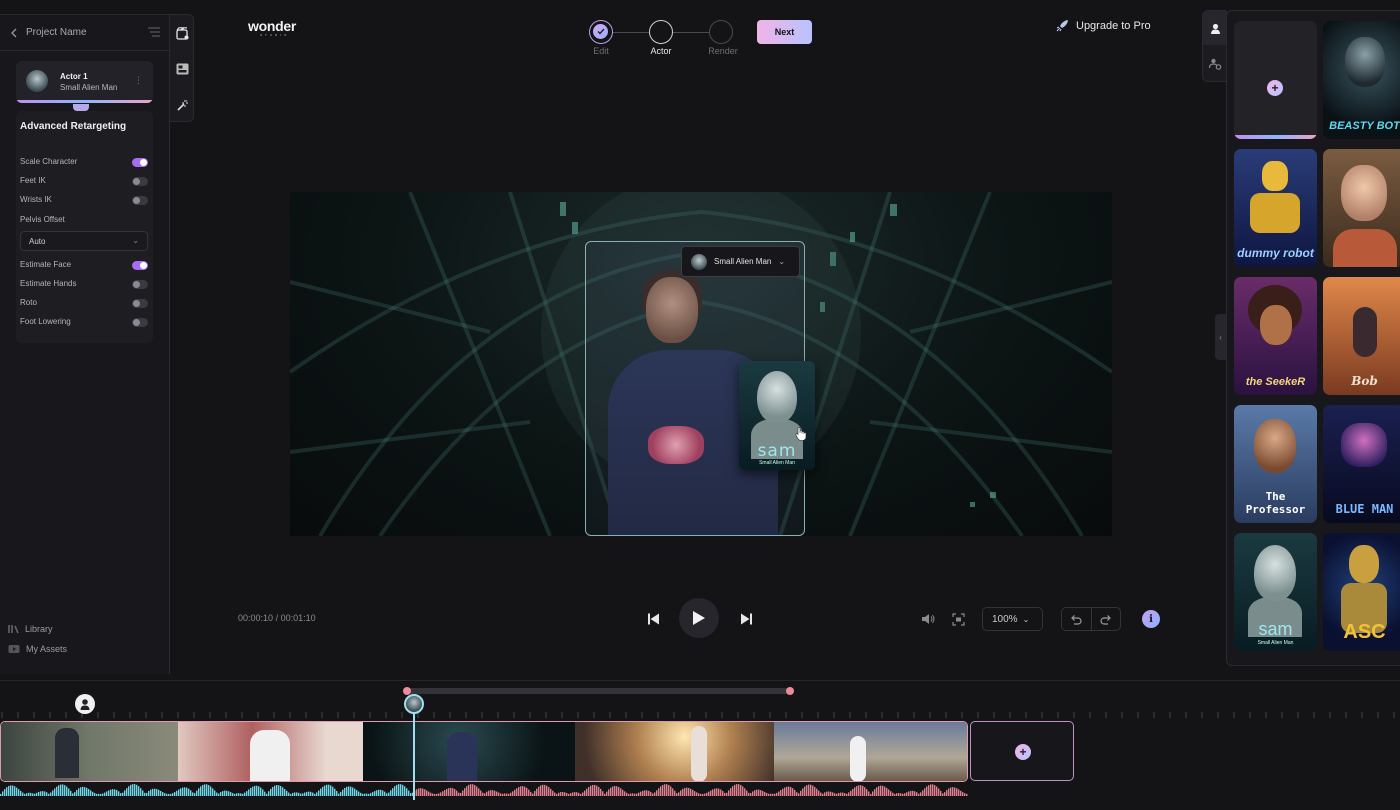  I want to click on undo-icon, so click(1076, 620).